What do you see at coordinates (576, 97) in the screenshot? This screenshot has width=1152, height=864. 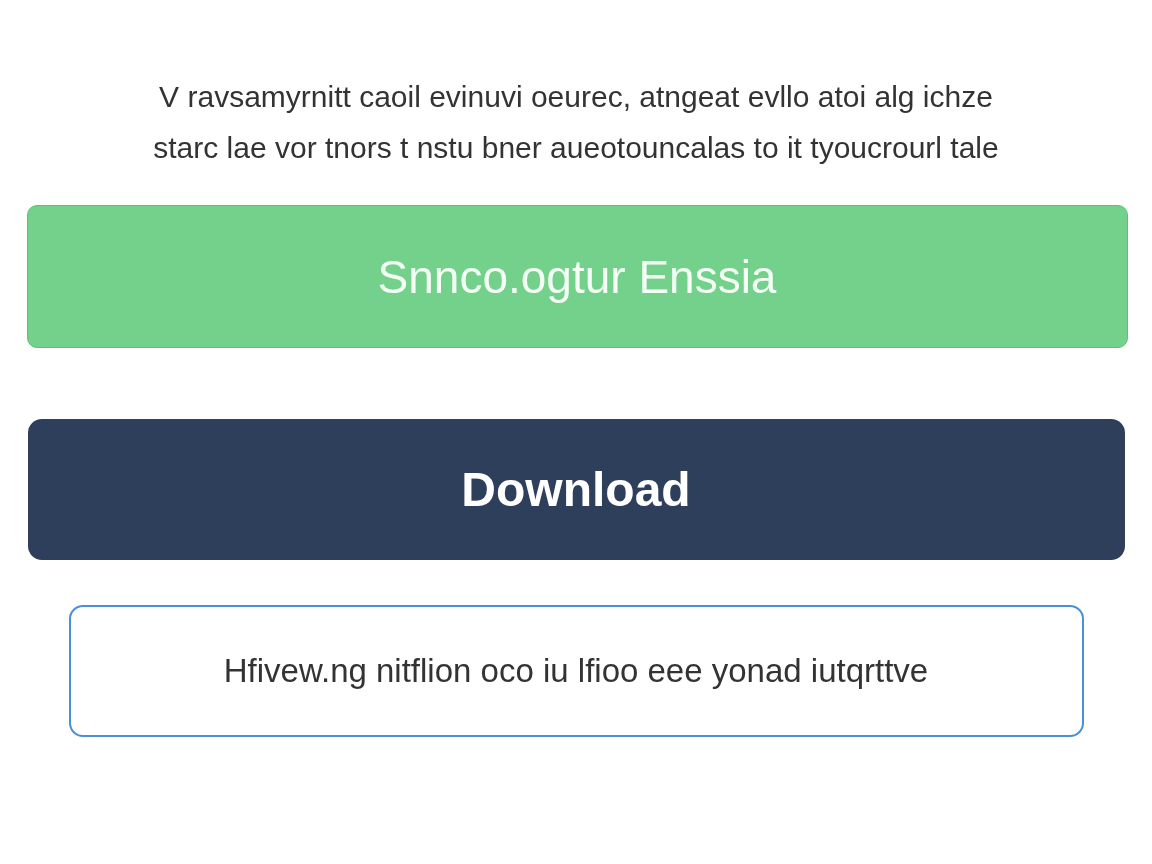 I see `intro-text: V ravsamyrnitt caoil evinuvi oeurec, atngeat evllo atoi alg ichze` at bounding box center [576, 97].